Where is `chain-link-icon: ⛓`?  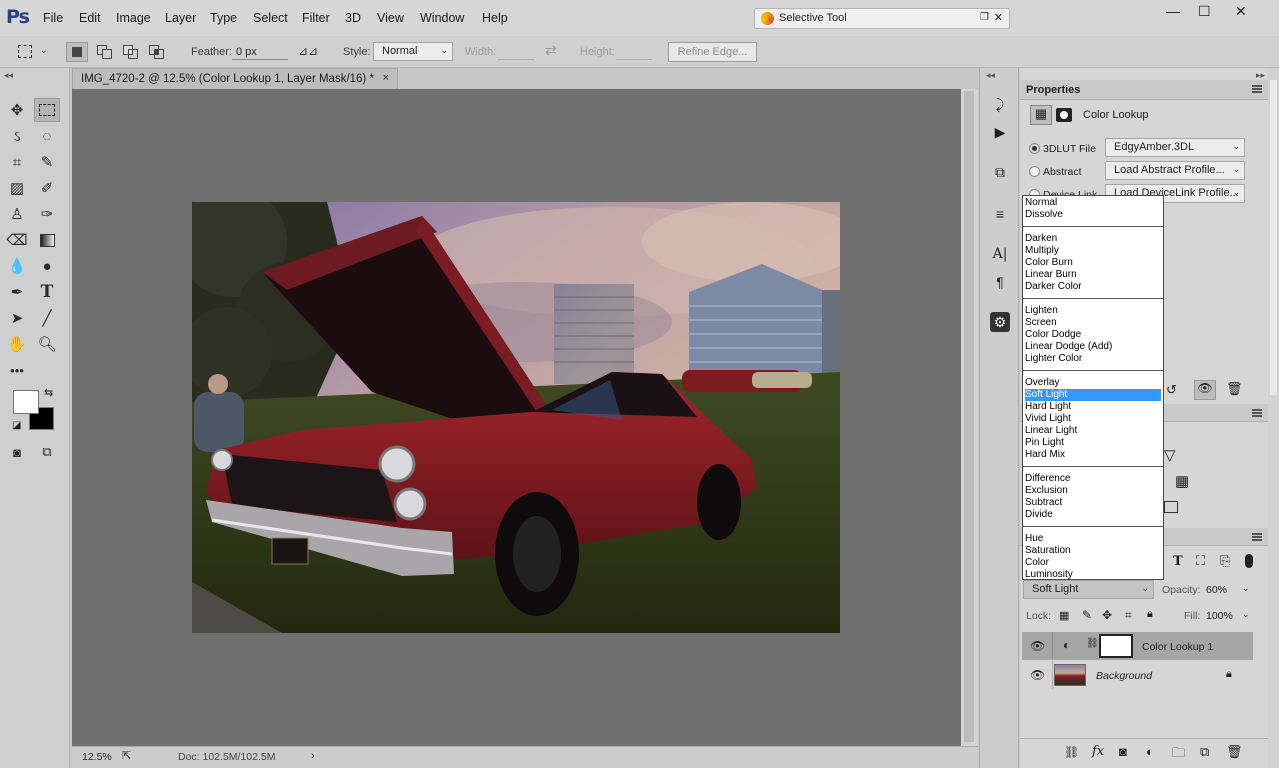
chain-link-icon: ⛓ is located at coordinates (1092, 643).